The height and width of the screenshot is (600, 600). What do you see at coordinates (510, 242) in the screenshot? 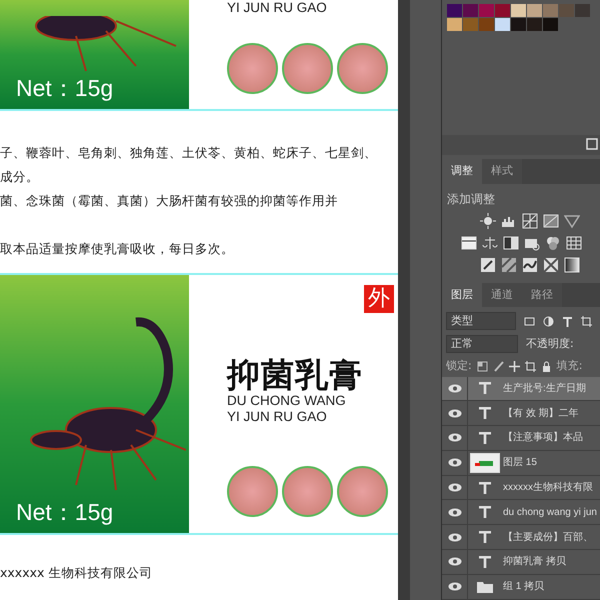
I see `half-square-icon` at bounding box center [510, 242].